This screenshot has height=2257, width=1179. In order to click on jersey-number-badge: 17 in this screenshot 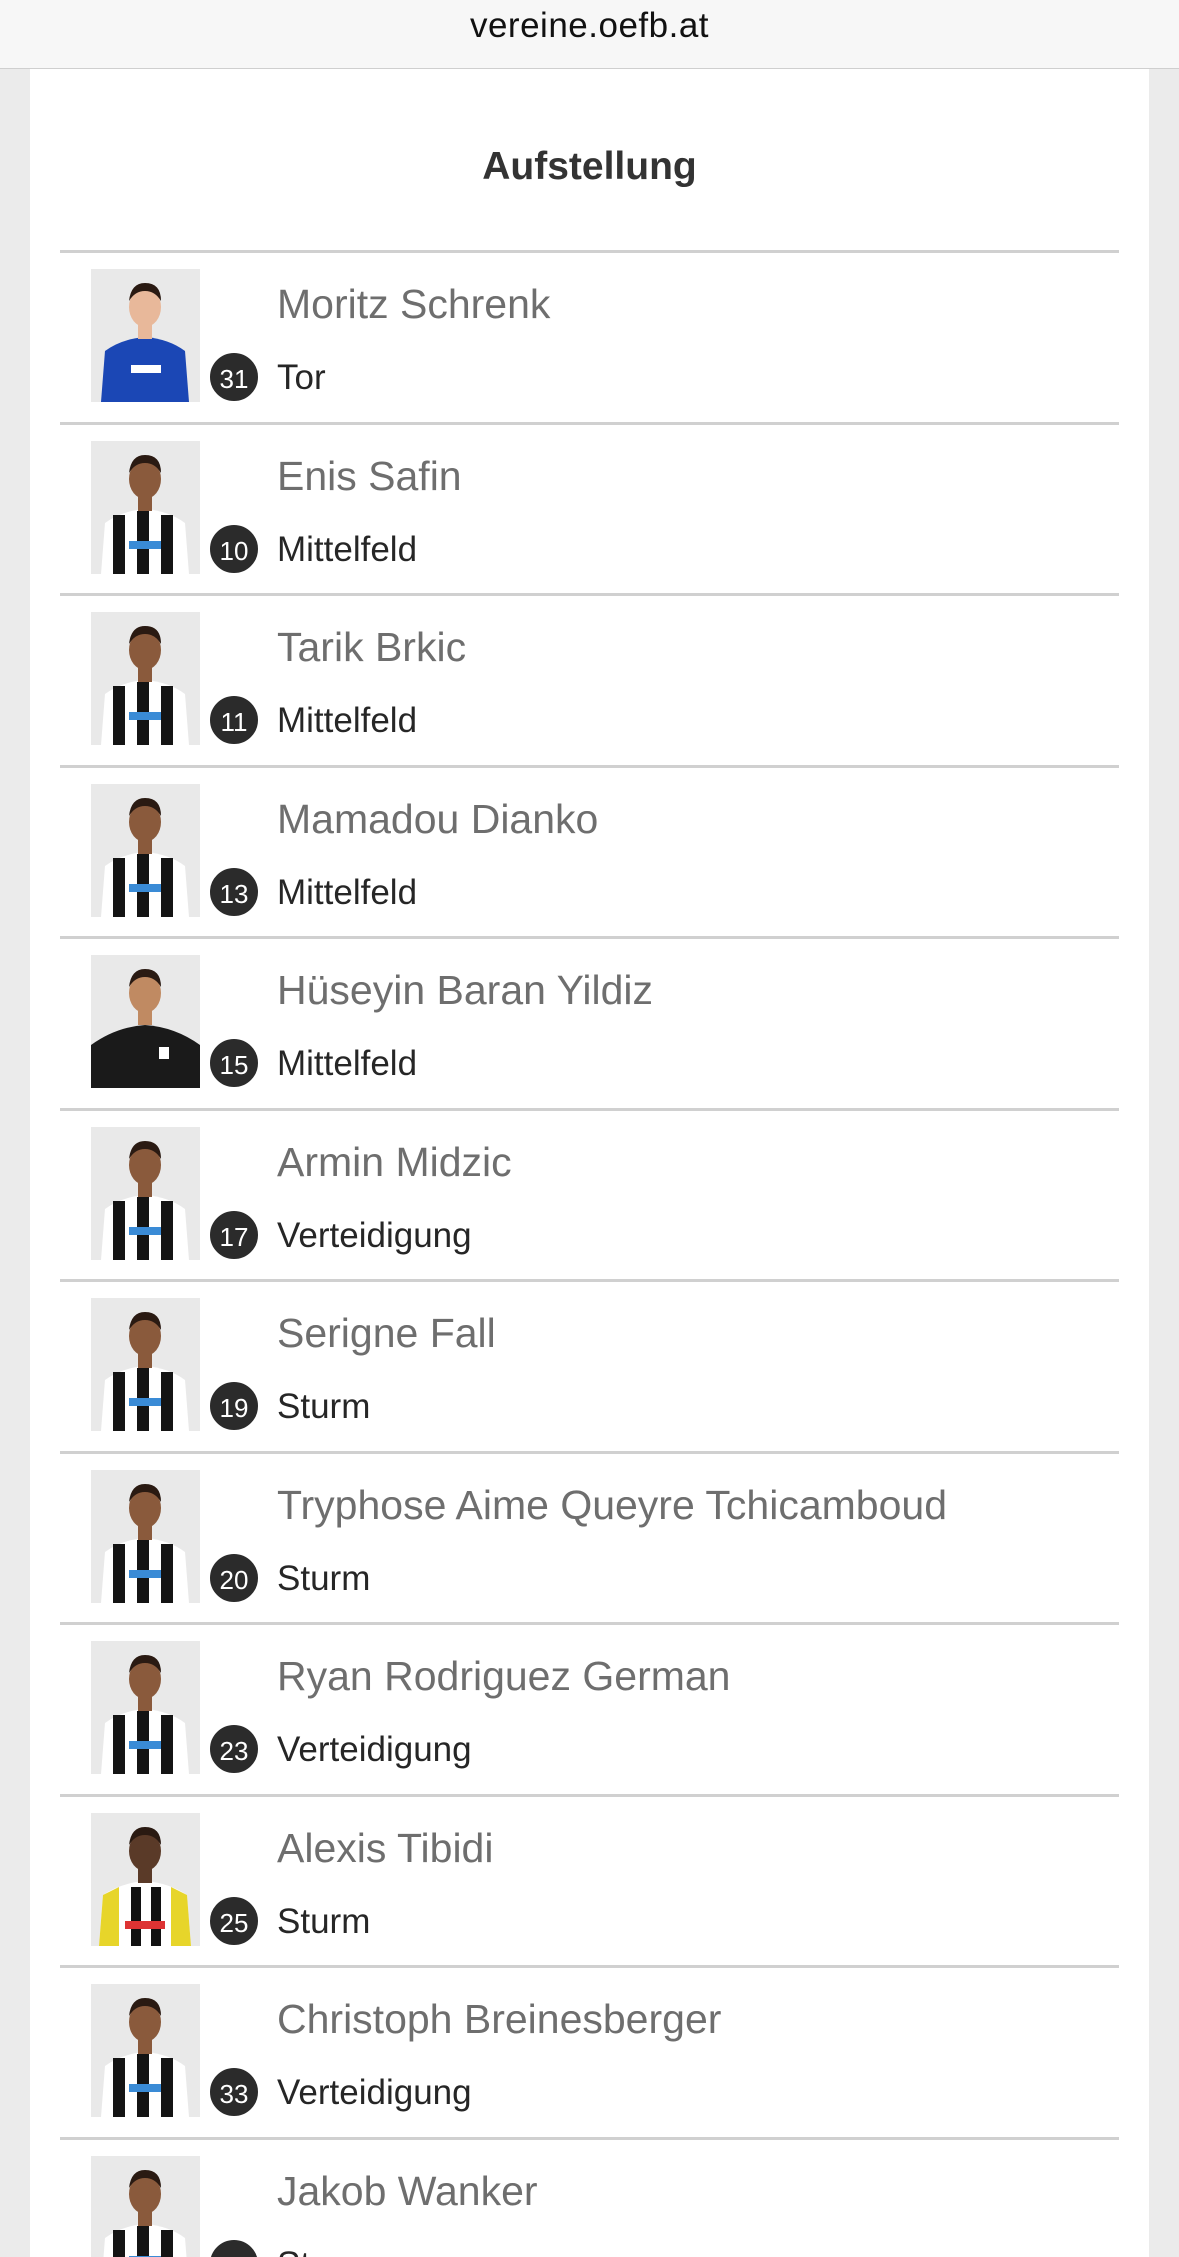, I will do `click(234, 1234)`.